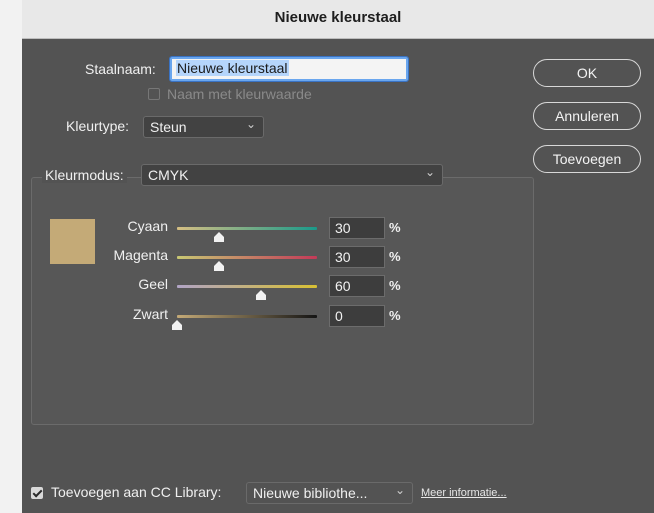  What do you see at coordinates (84, 175) in the screenshot?
I see `color-mode-label: Kleurmodus:` at bounding box center [84, 175].